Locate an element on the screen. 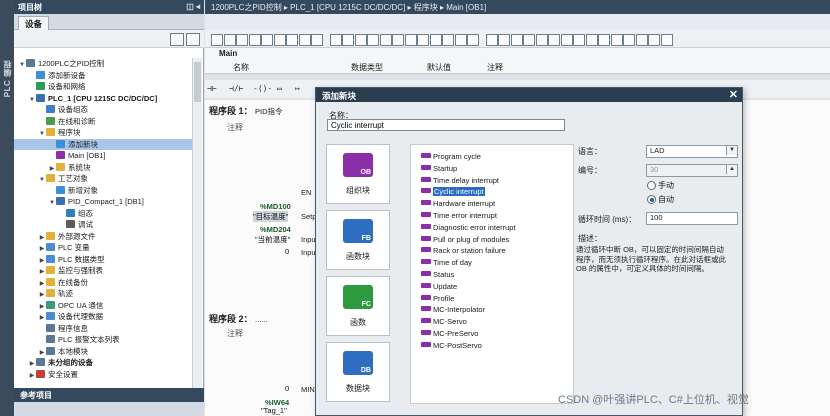 The height and width of the screenshot is (416, 830). ob-type-item: MC-PreServo is located at coordinates (492, 334).